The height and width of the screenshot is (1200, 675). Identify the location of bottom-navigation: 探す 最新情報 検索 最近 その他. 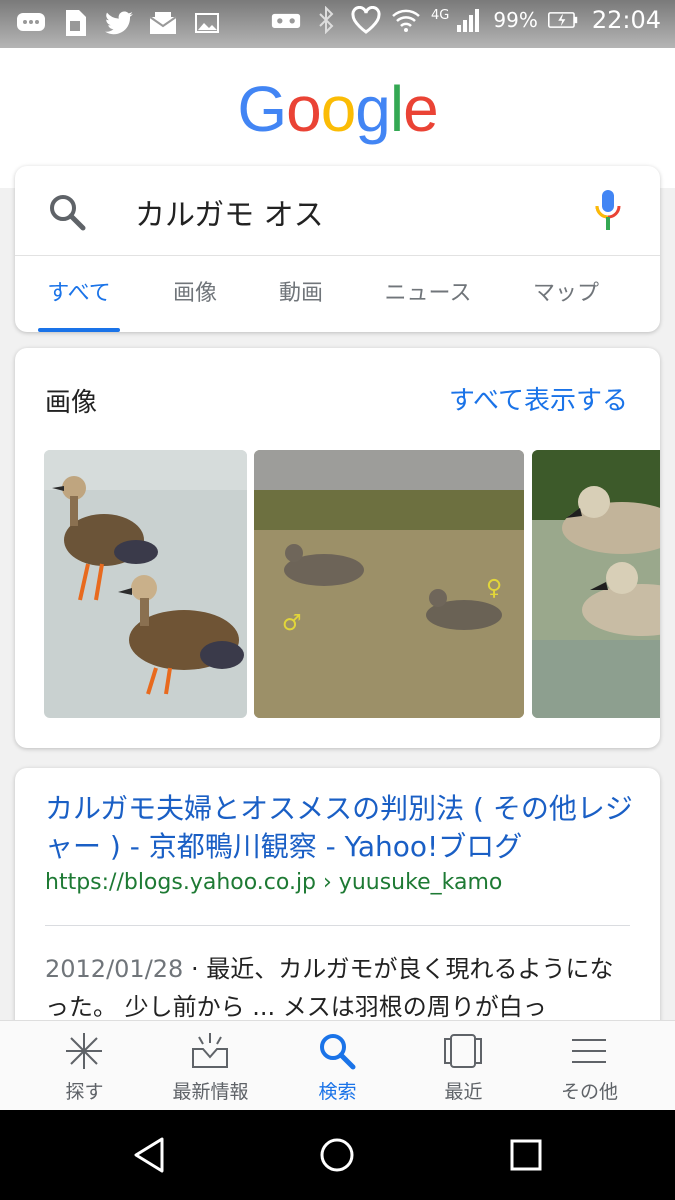
(337, 1065).